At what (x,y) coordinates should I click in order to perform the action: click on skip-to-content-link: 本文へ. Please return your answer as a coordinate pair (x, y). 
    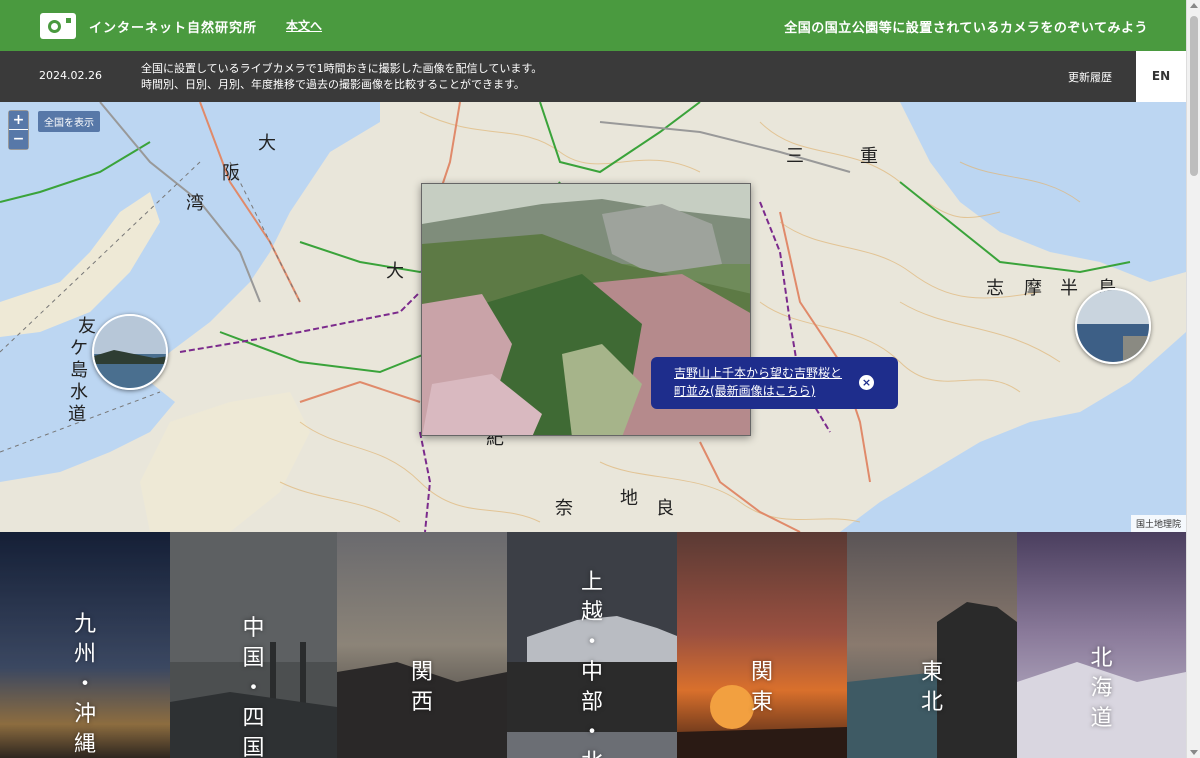
    Looking at the image, I should click on (304, 25).